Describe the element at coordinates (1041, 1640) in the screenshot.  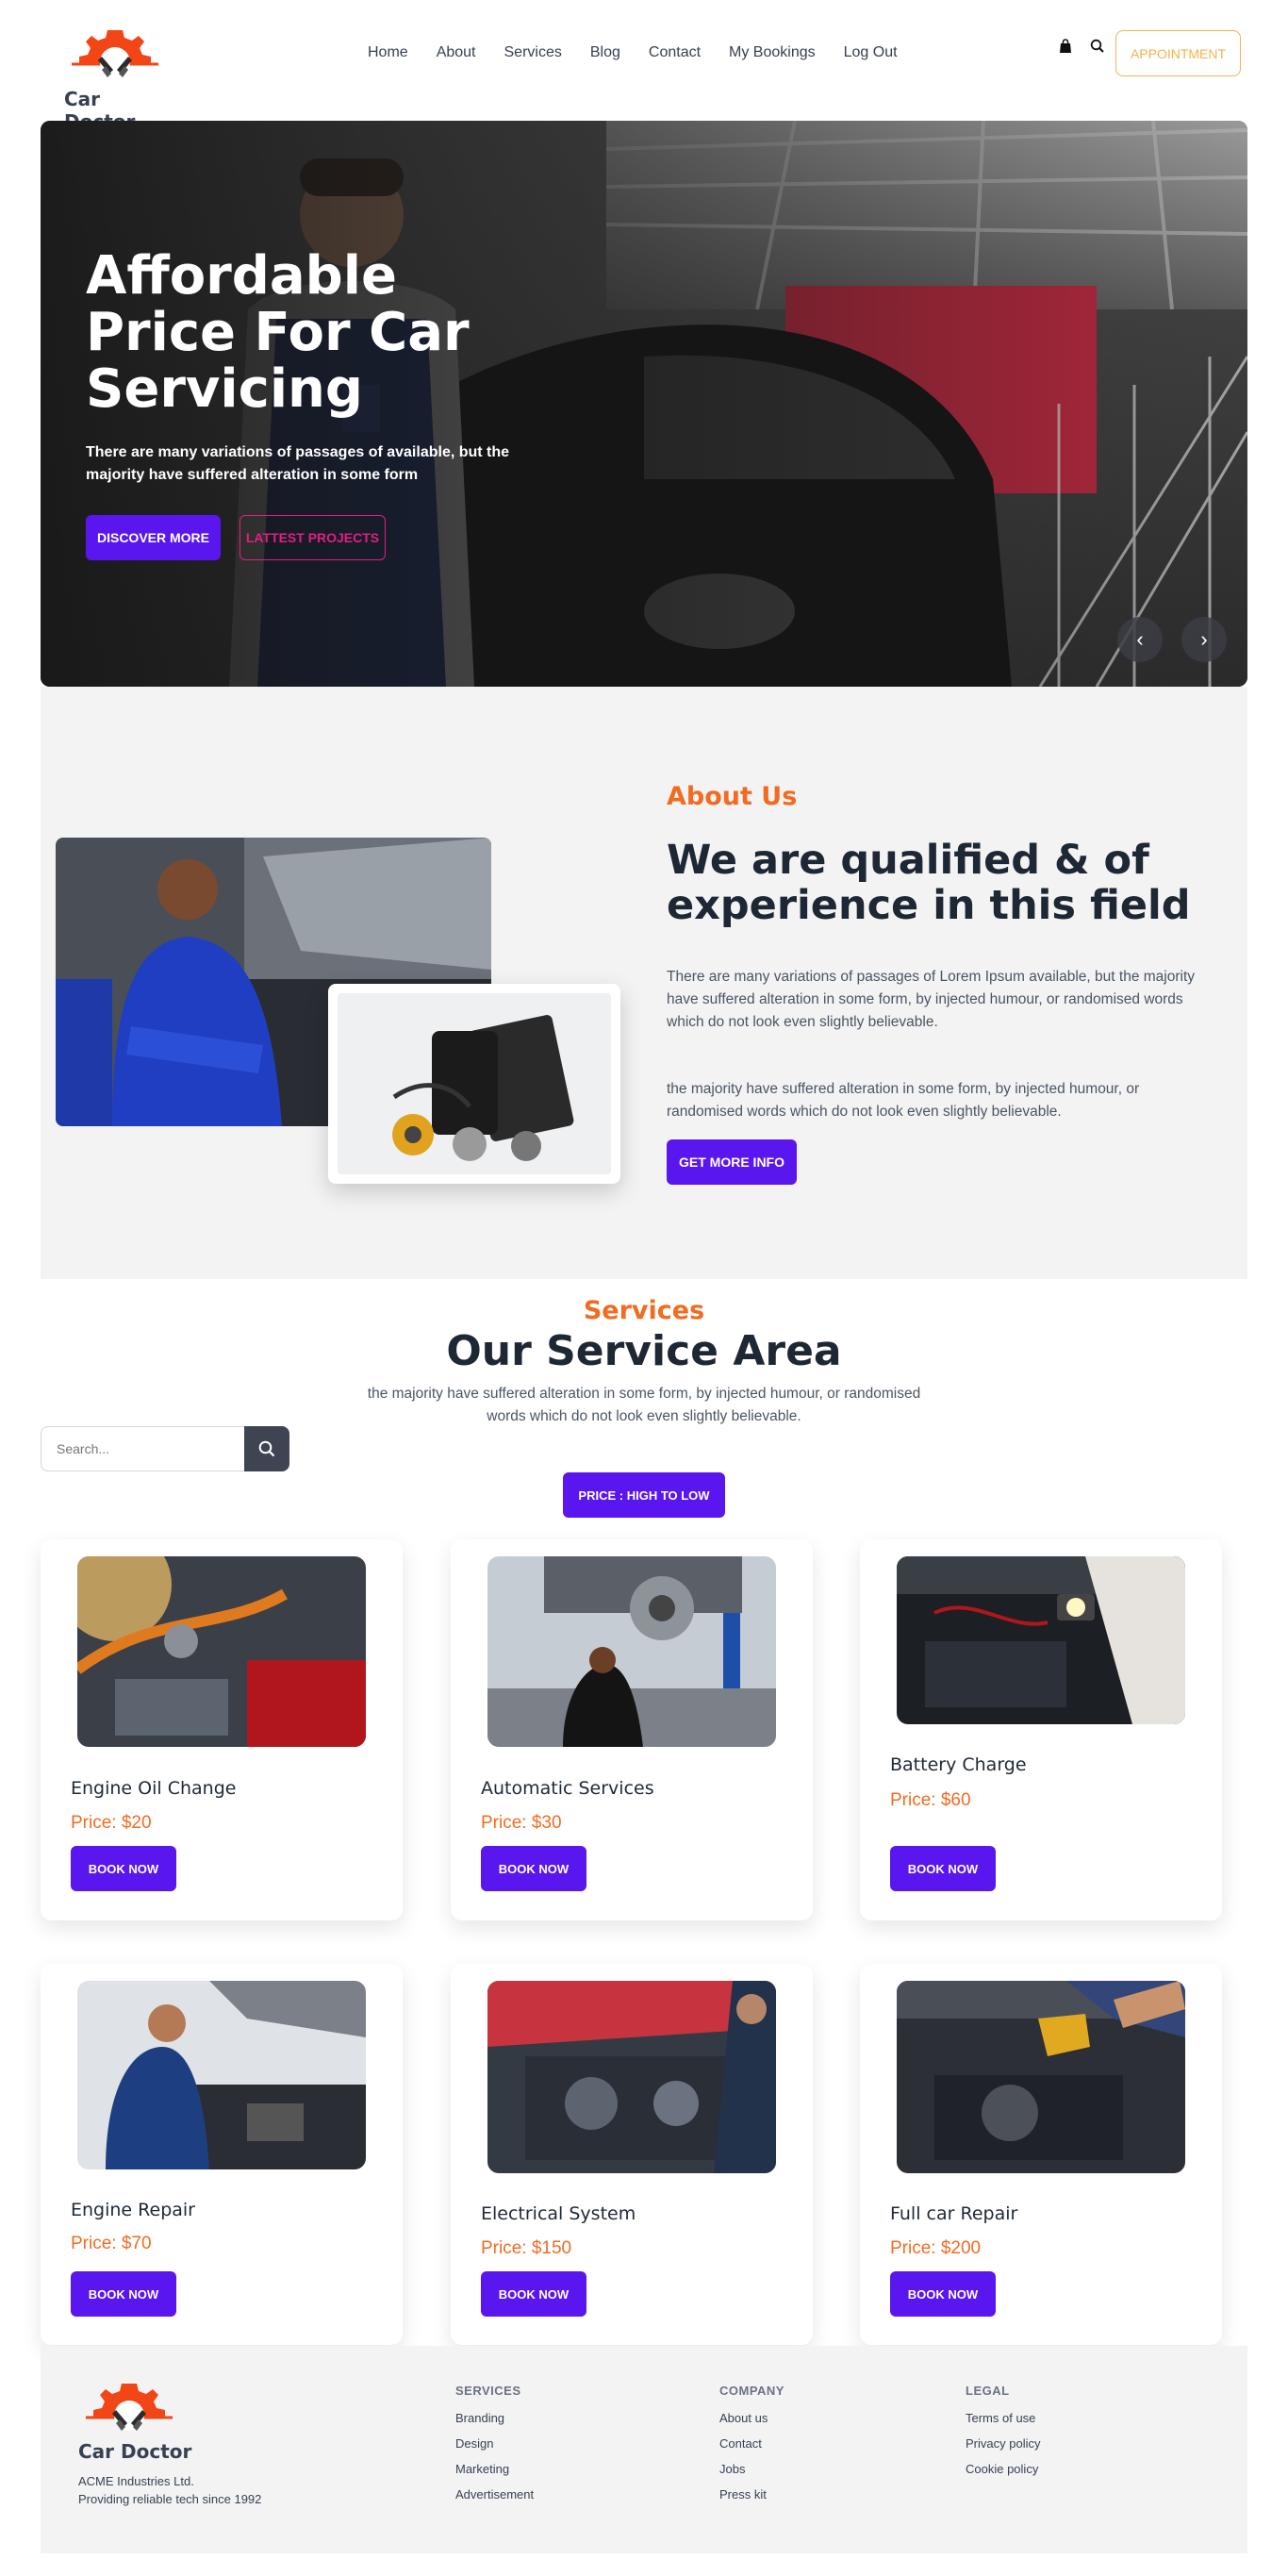
I see `service-image-battery` at that location.